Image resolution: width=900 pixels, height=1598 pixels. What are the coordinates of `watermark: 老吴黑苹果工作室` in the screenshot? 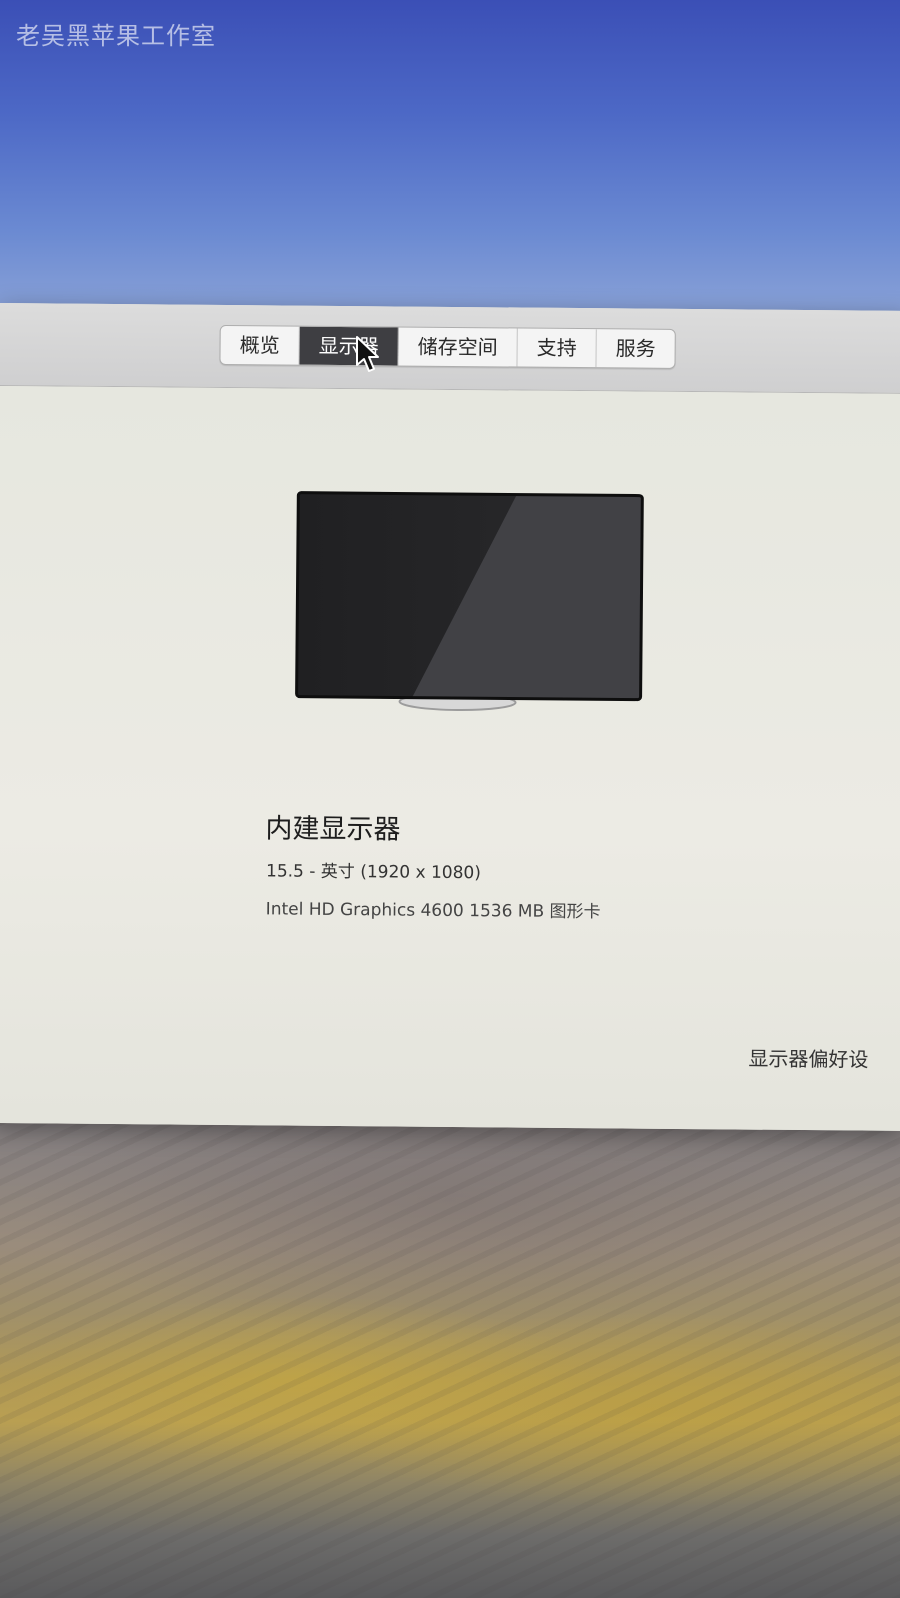 It's located at (116, 36).